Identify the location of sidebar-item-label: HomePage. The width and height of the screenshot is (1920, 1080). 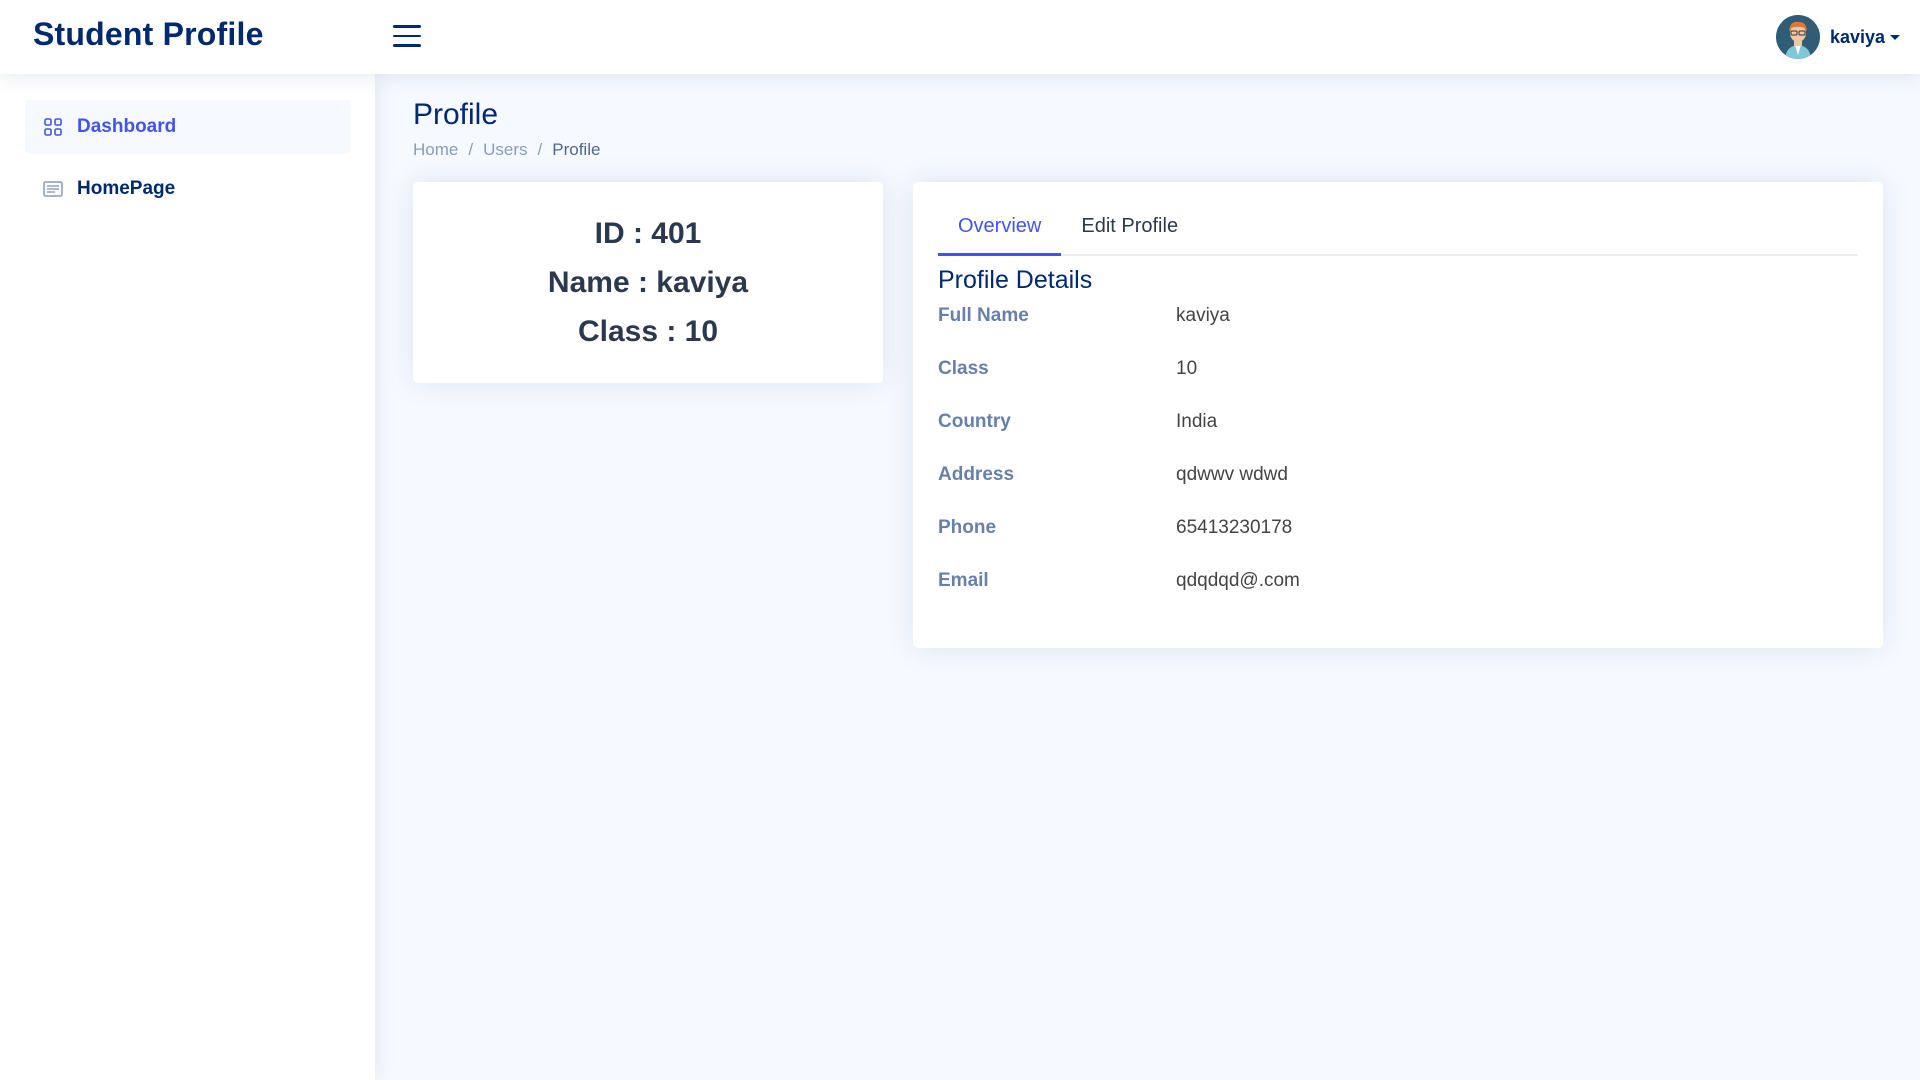
(126, 188).